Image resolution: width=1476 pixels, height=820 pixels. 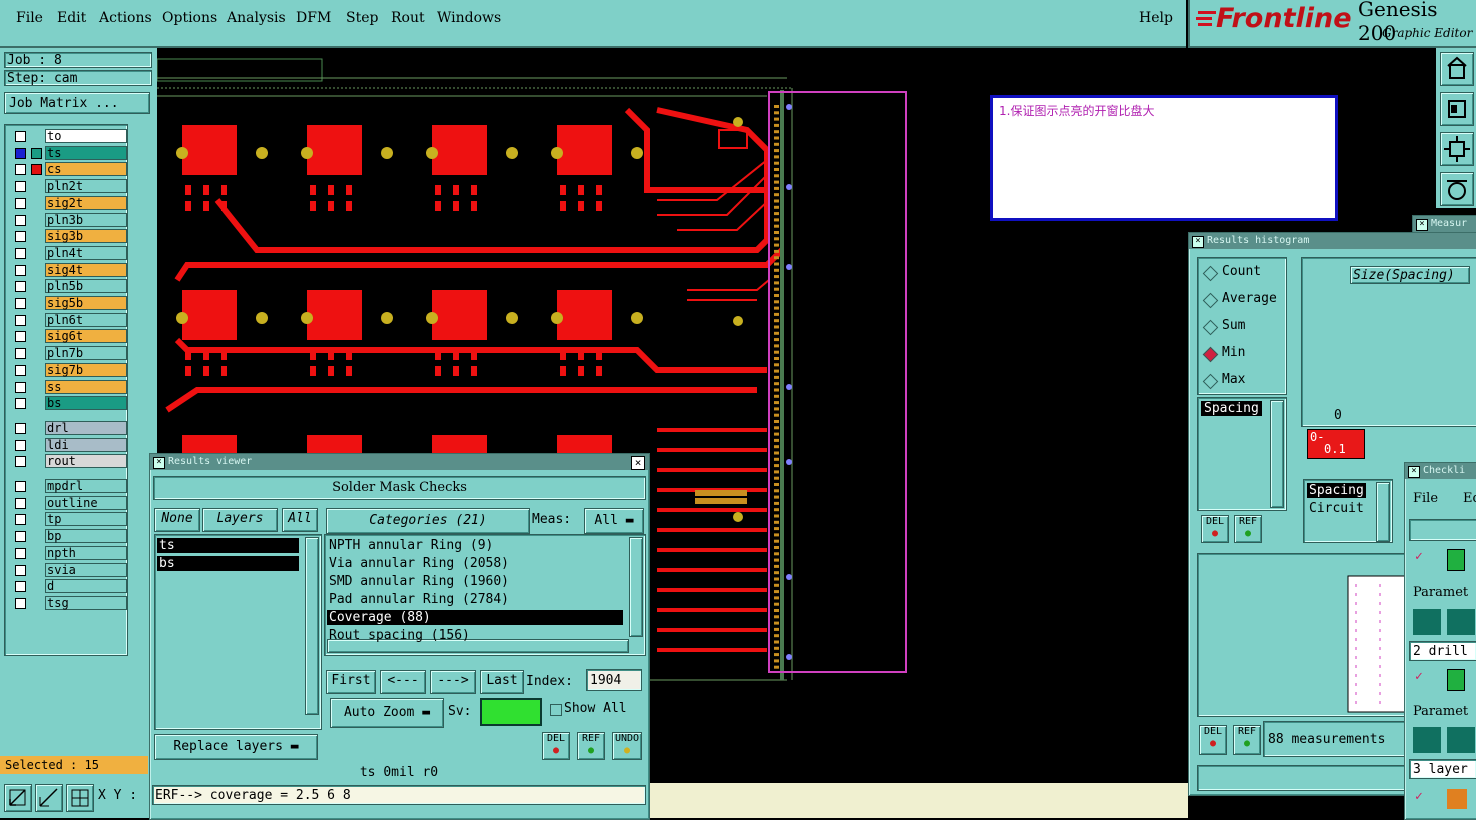 I want to click on menu-dfm: DFM, so click(x=313, y=18).